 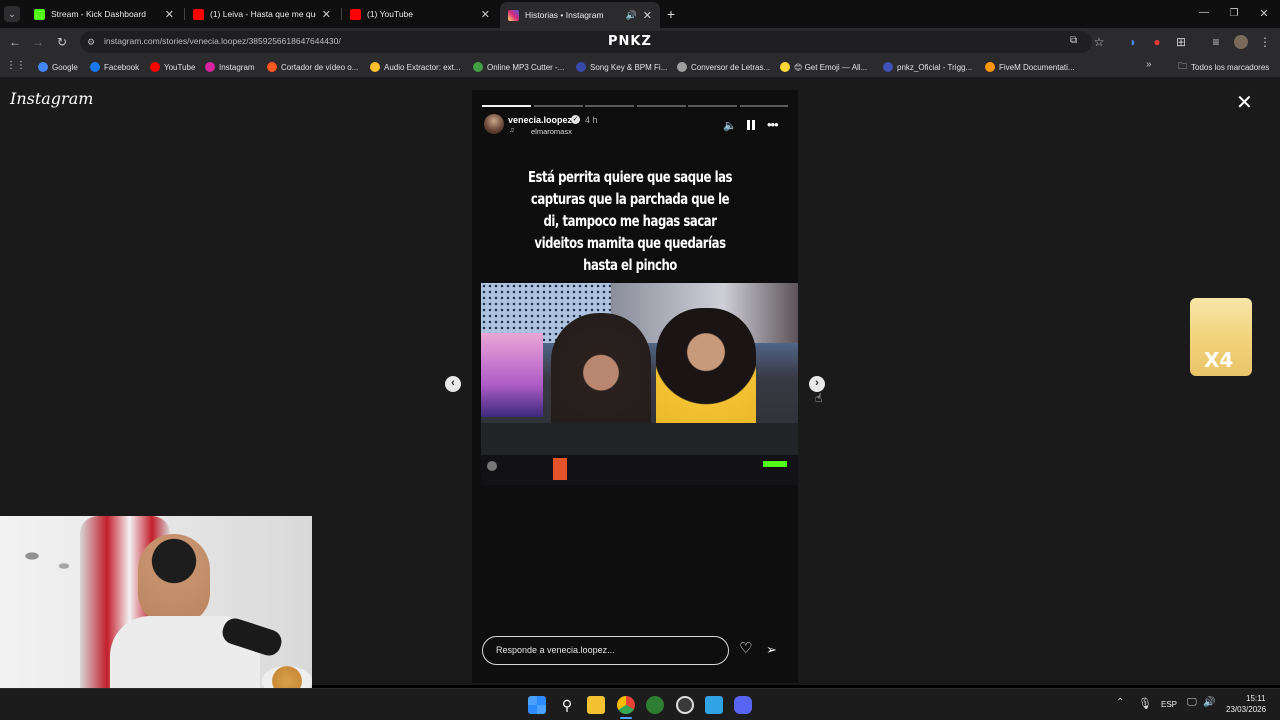 I want to click on obs-icon, so click(x=685, y=705).